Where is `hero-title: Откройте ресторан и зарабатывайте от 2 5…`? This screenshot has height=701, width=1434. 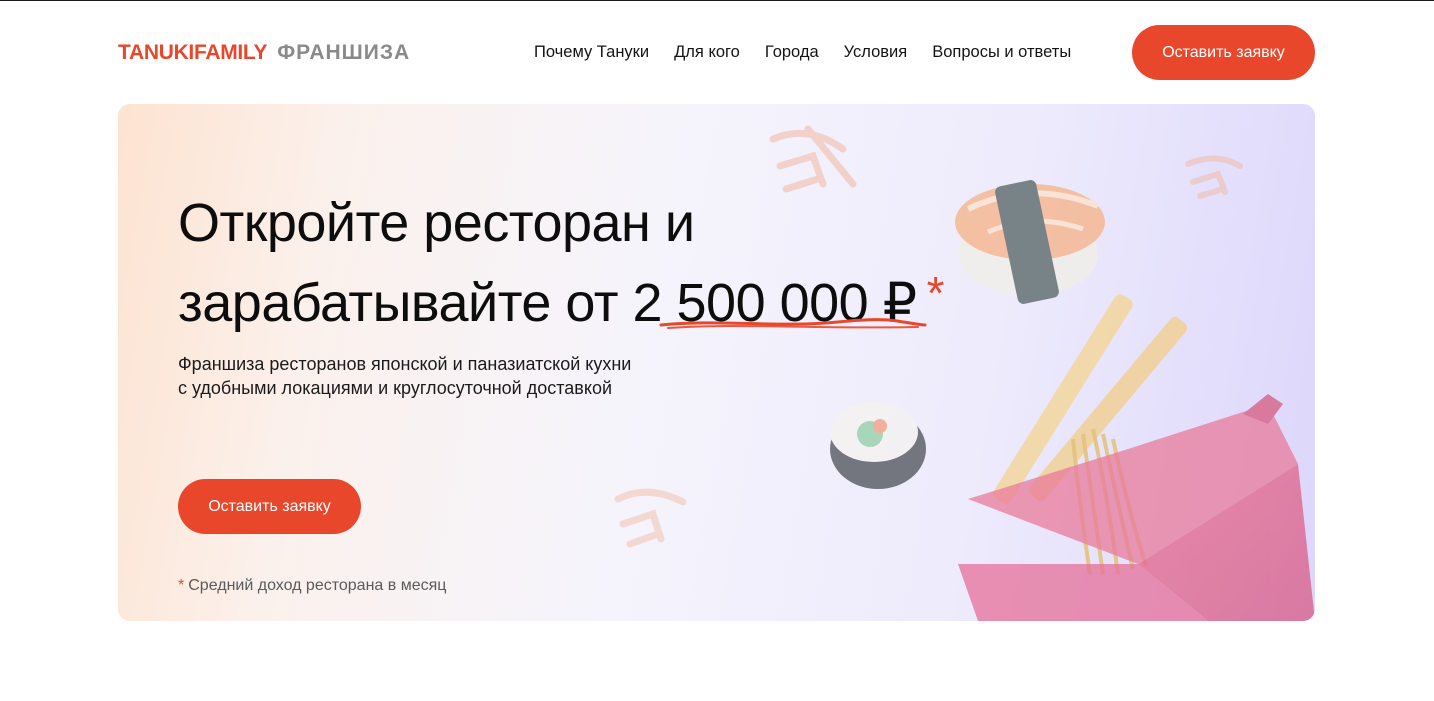
hero-title: Откройте ресторан и зарабатывайте от 2 5… is located at coordinates (628, 263).